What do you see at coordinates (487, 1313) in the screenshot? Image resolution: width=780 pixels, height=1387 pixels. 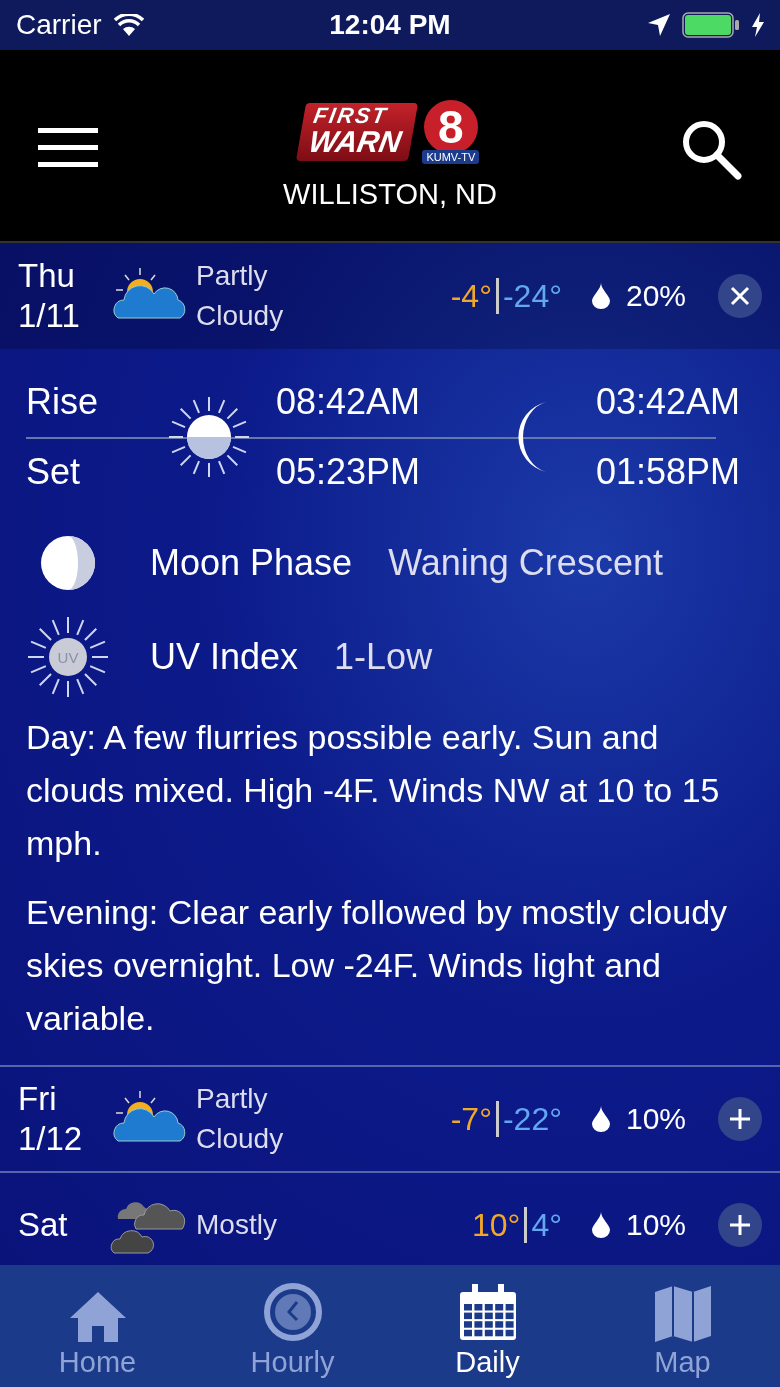 I see `calendar-icon` at bounding box center [487, 1313].